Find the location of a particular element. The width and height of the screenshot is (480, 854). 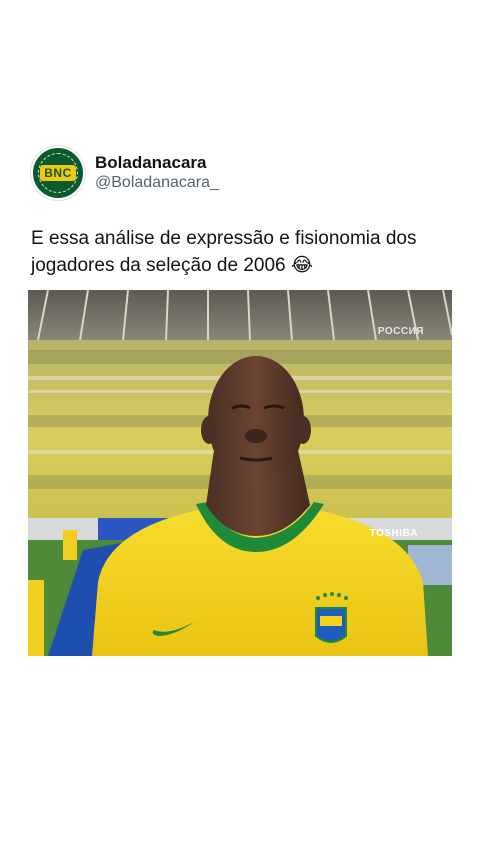

avatar: BNC is located at coordinates (58, 173).